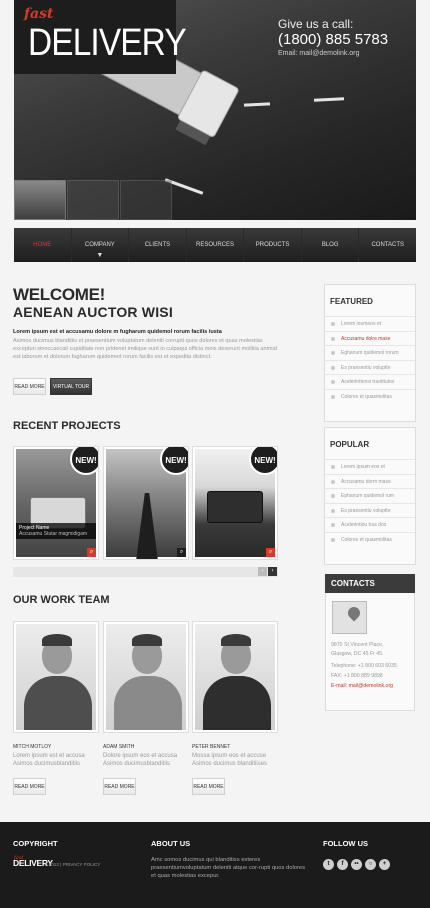 Image resolution: width=430 pixels, height=908 pixels. Describe the element at coordinates (342, 864) in the screenshot. I see `facebook-icon: f` at that location.